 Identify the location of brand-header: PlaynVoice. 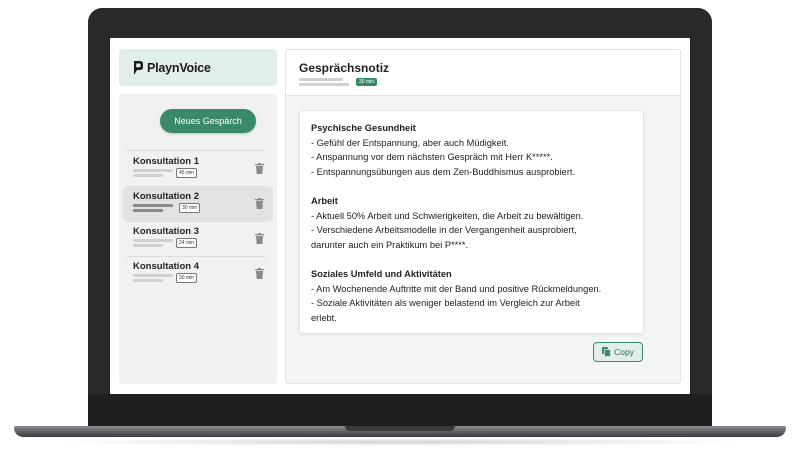
(198, 67).